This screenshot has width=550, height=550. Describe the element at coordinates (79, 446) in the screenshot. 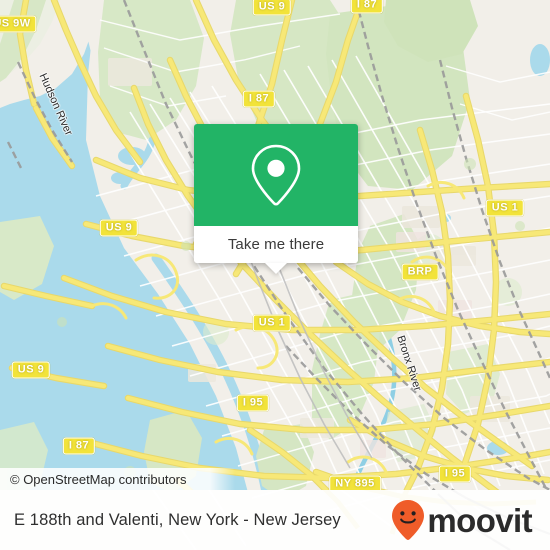

I see `road-shield-i-87-bottom: I 87` at that location.